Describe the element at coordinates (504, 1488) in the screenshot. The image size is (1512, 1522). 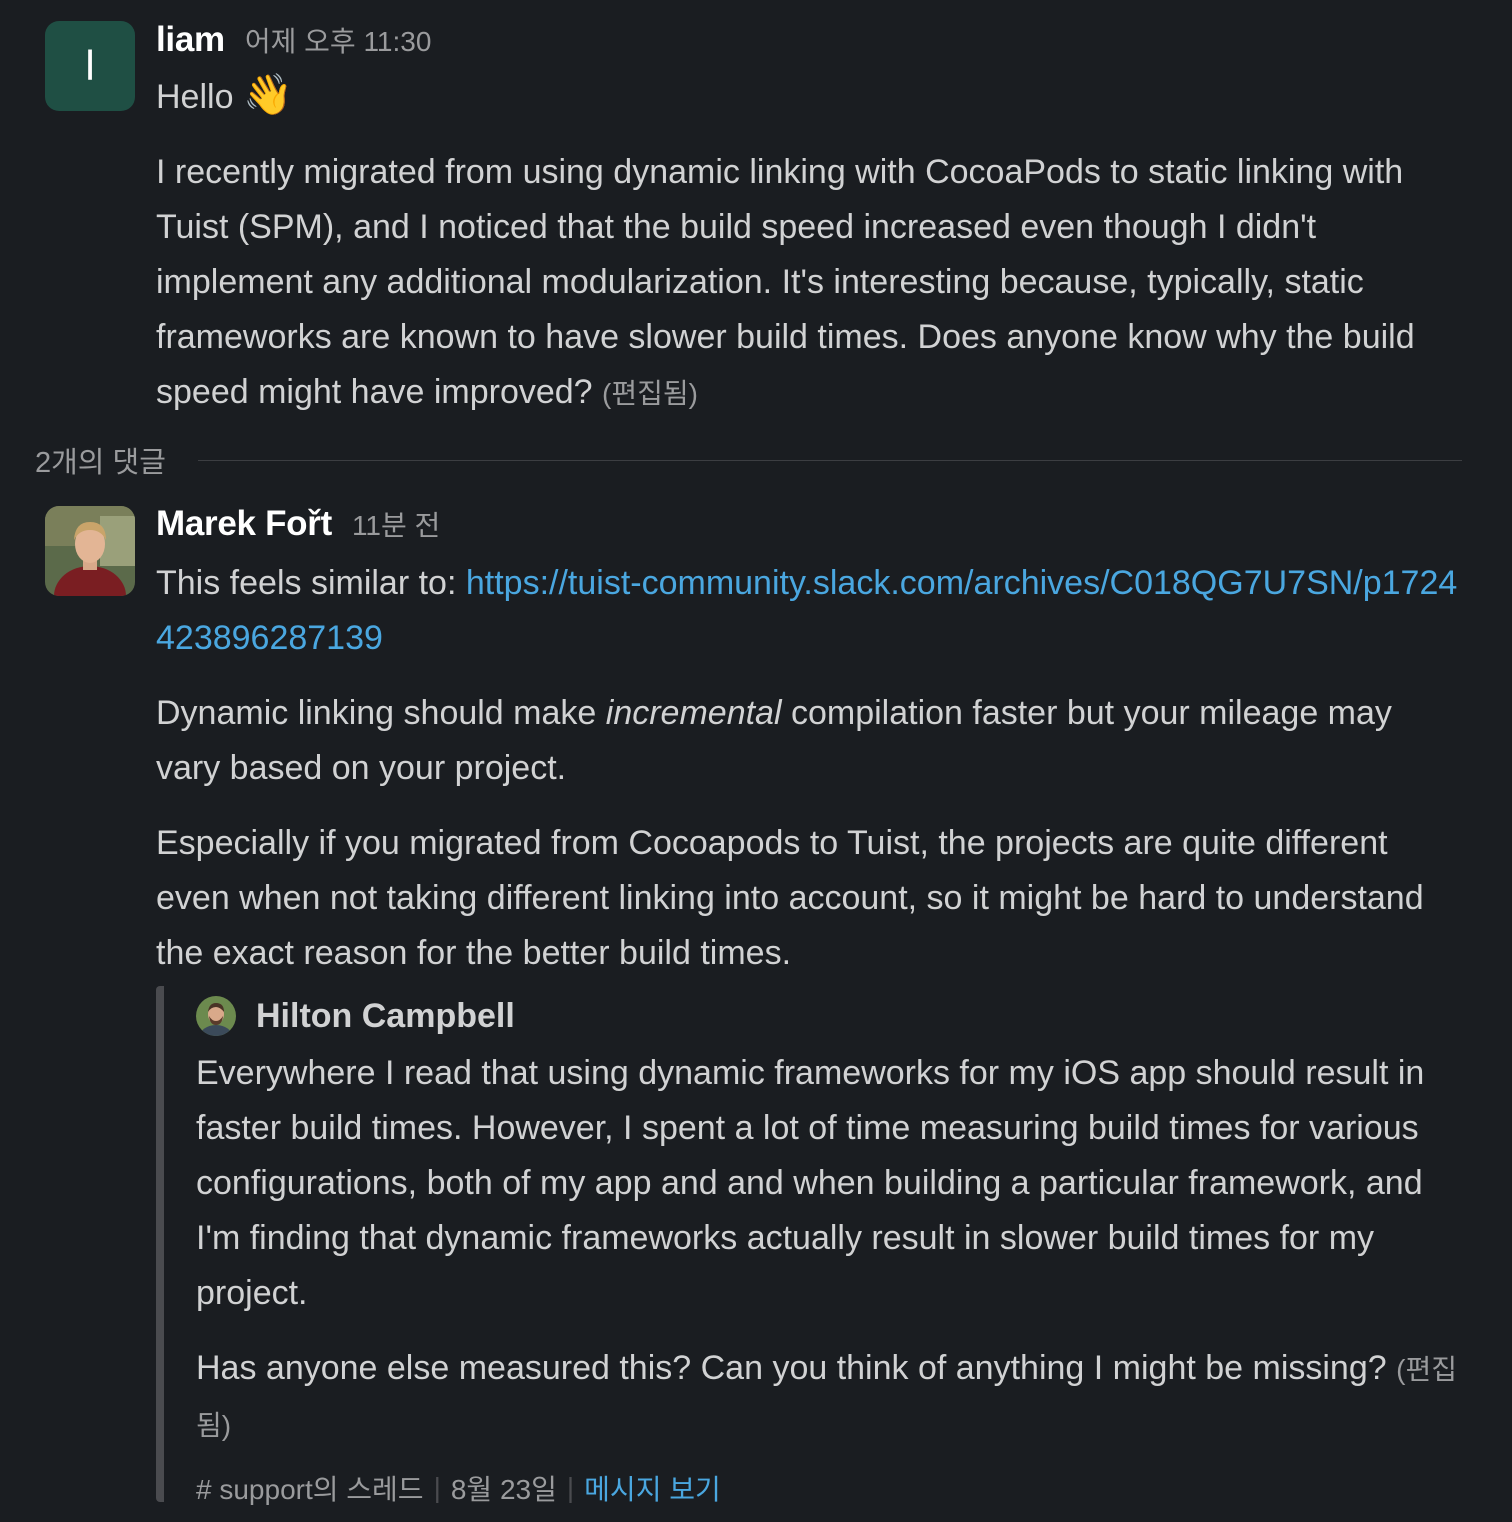
I see `quote-date: 8월 23일` at that location.